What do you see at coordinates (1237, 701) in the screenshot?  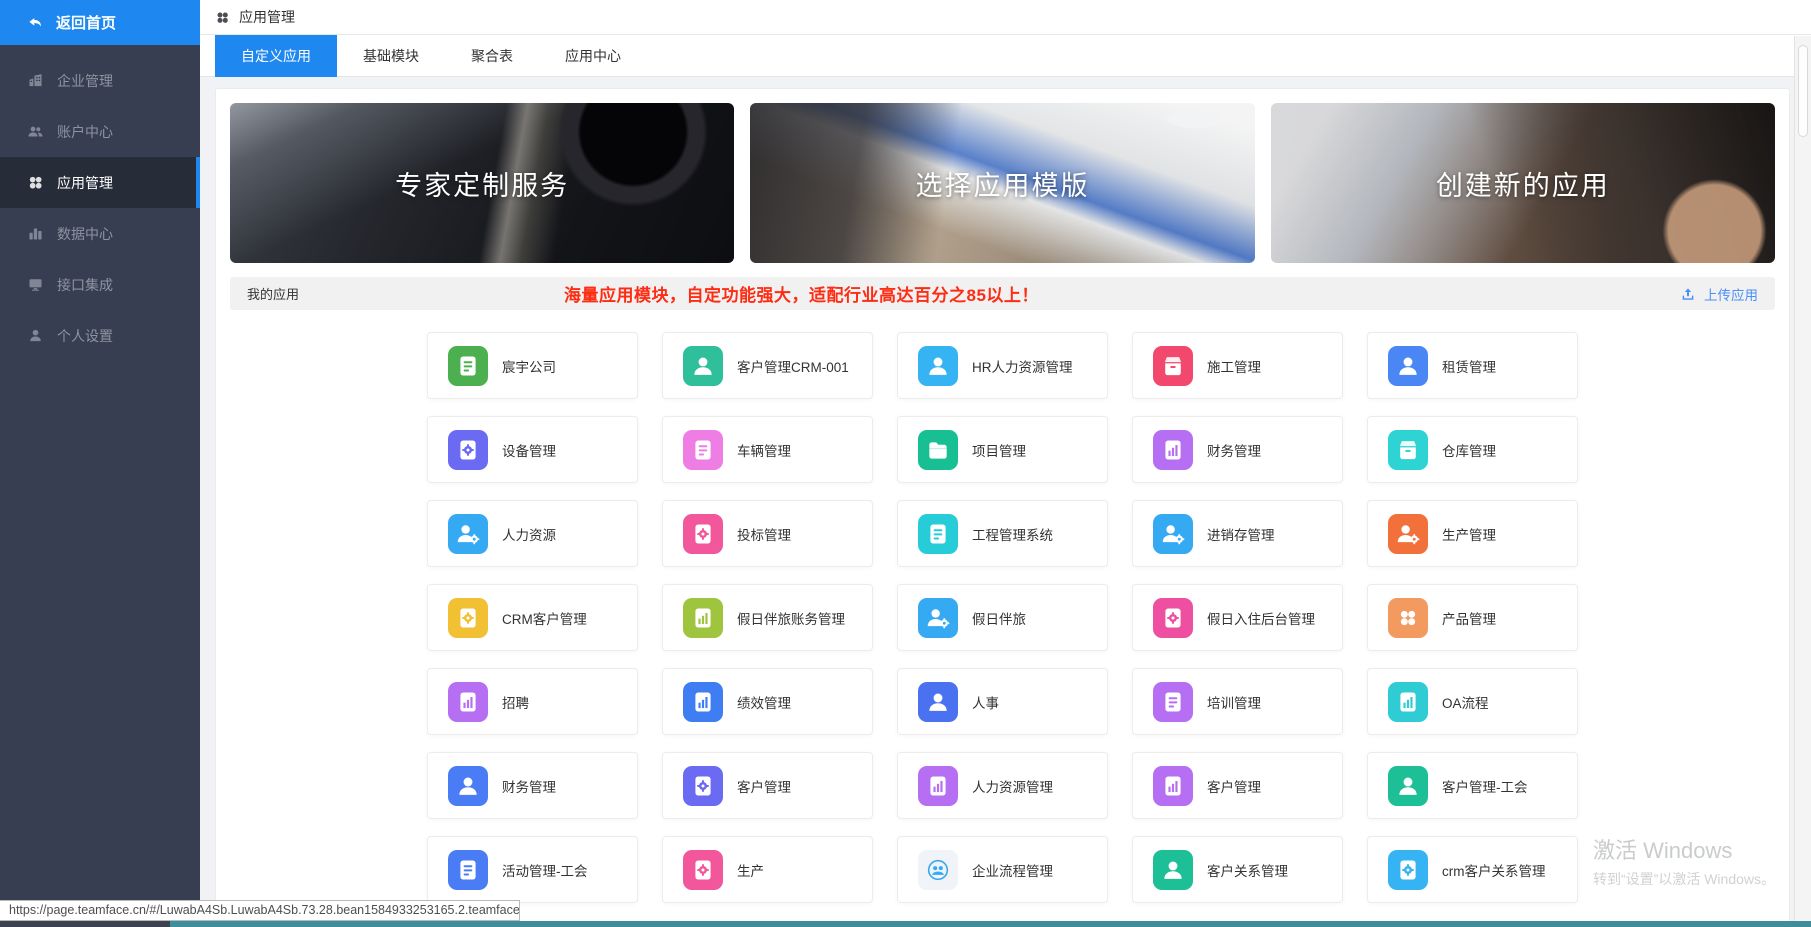 I see `app-card: 培训管理` at bounding box center [1237, 701].